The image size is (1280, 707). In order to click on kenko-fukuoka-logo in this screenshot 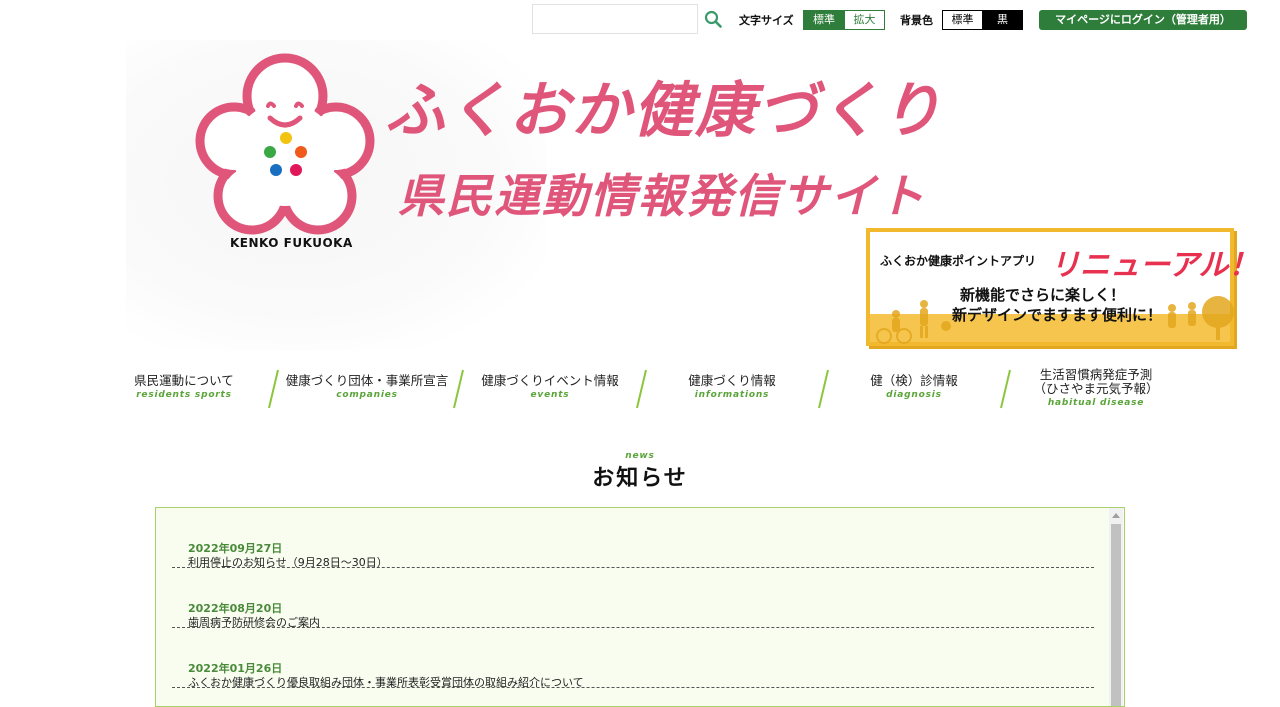, I will do `click(285, 151)`.